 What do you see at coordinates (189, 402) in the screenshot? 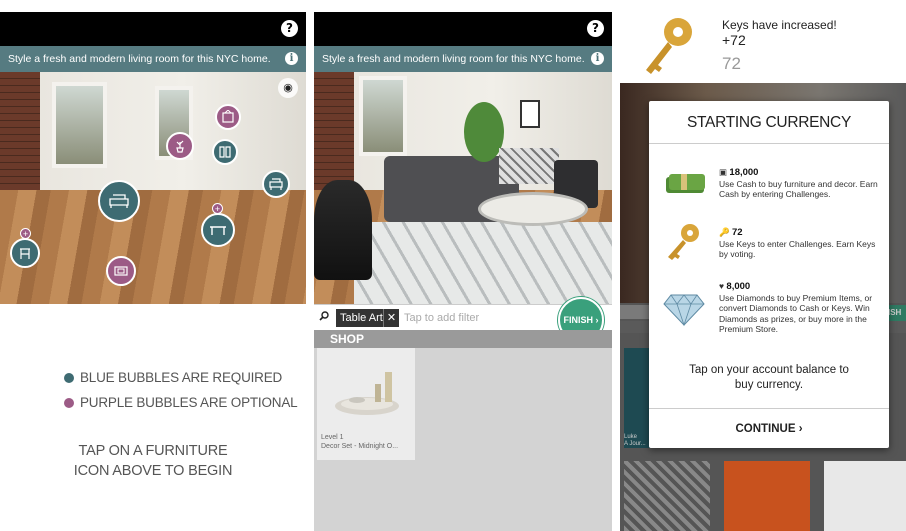
I see `legend-purple-text: PURPLE BUBBLES ARE OPTIONAL` at bounding box center [189, 402].